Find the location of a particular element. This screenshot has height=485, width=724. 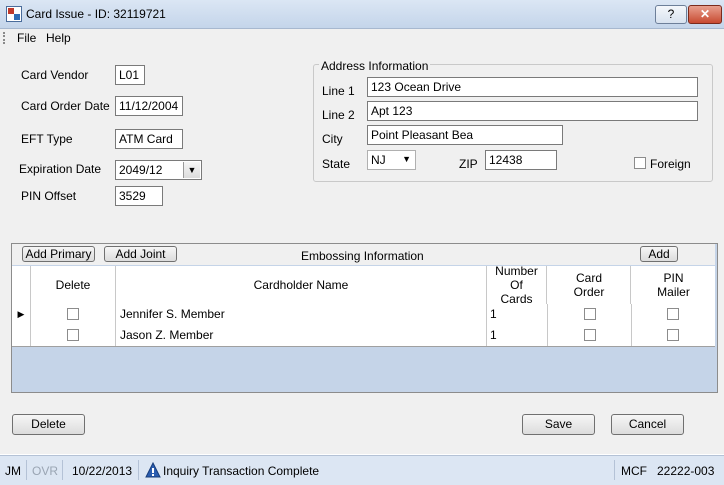

row-pointer-icon: ▶ is located at coordinates (21, 314).